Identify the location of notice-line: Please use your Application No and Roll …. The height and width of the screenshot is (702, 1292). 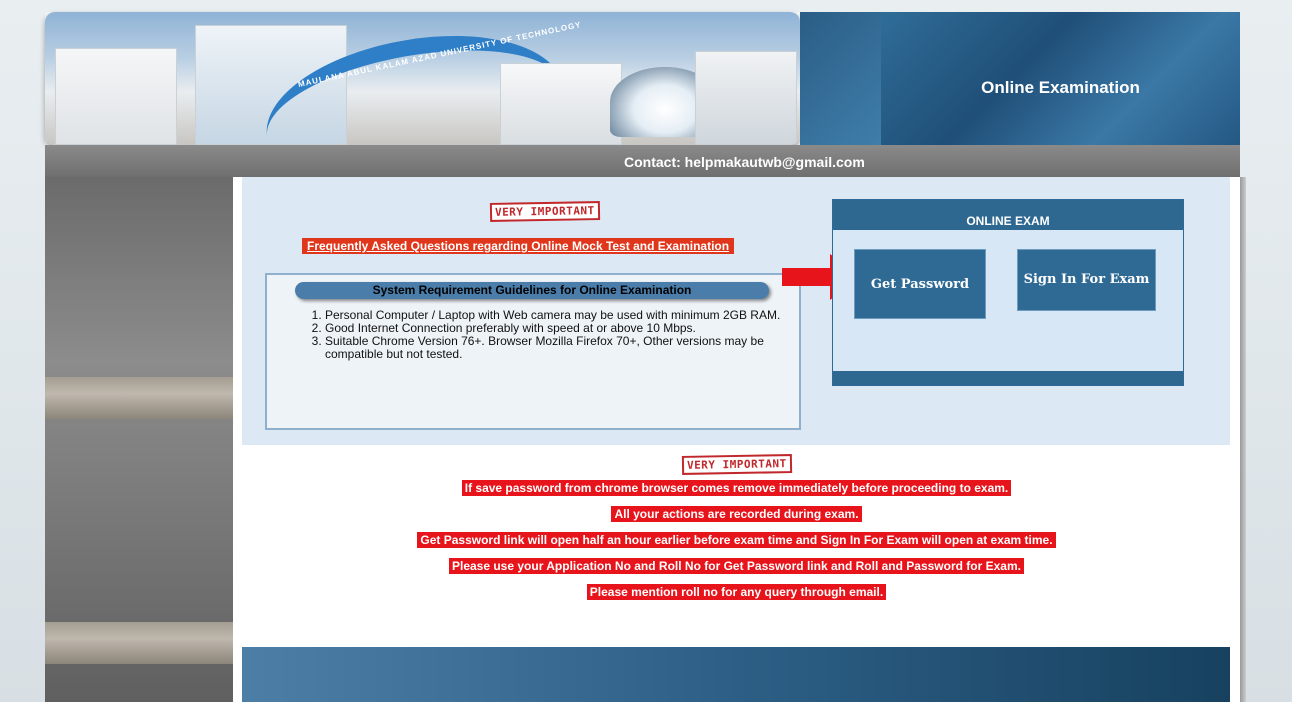
(736, 566).